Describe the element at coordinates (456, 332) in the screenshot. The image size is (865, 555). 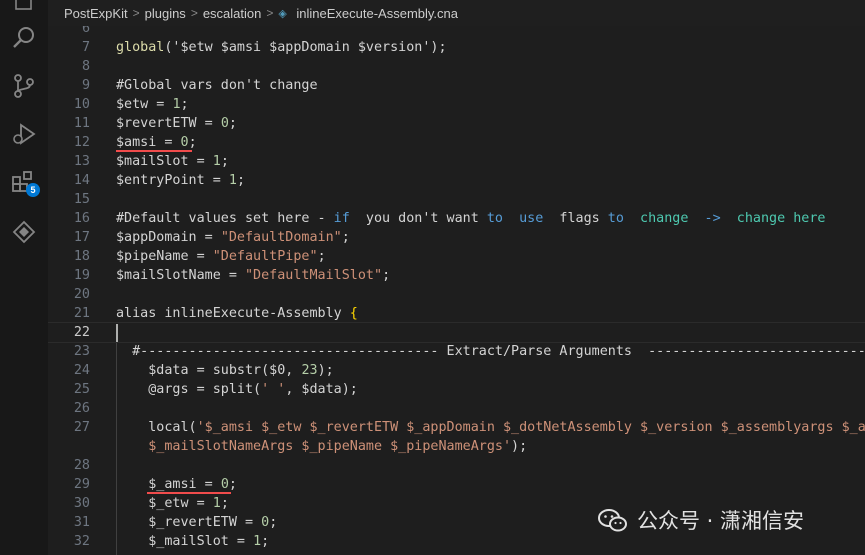
I see `code-line: 22` at that location.